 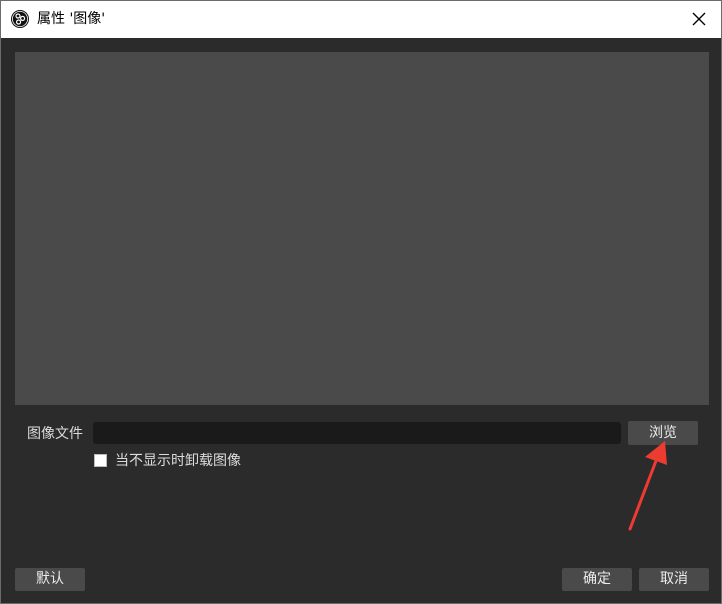 What do you see at coordinates (50, 579) in the screenshot?
I see `default-button: 默认` at bounding box center [50, 579].